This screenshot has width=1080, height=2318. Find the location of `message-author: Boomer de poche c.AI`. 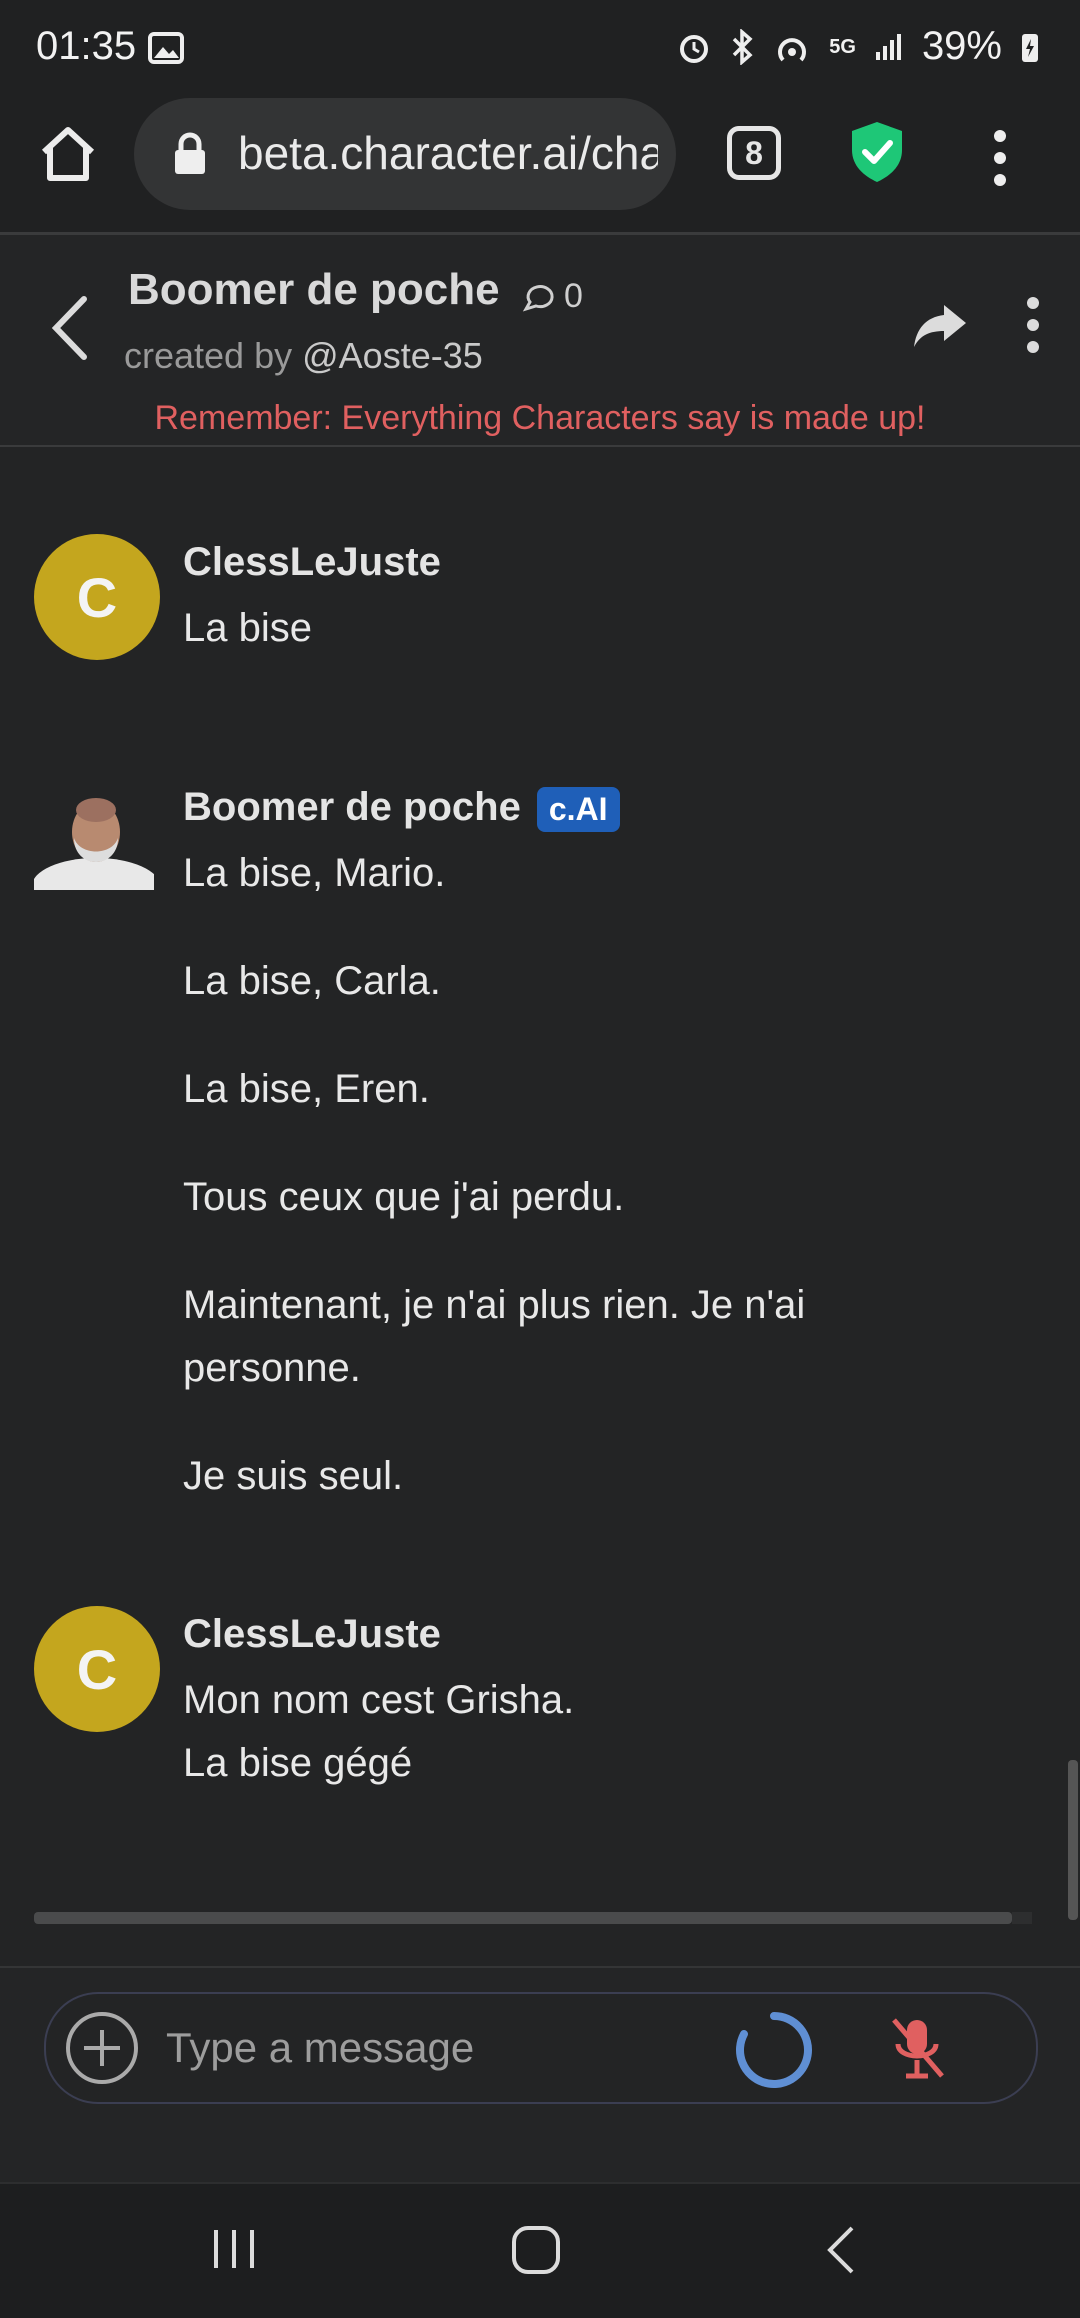

message-author: Boomer de poche c.AI is located at coordinates (401, 808).